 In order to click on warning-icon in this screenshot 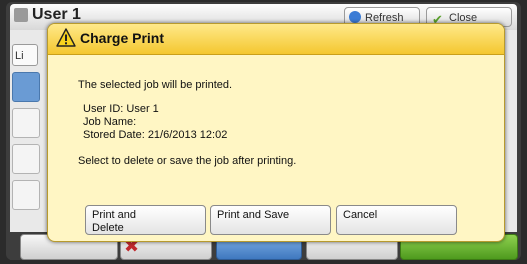, I will do `click(66, 37)`.